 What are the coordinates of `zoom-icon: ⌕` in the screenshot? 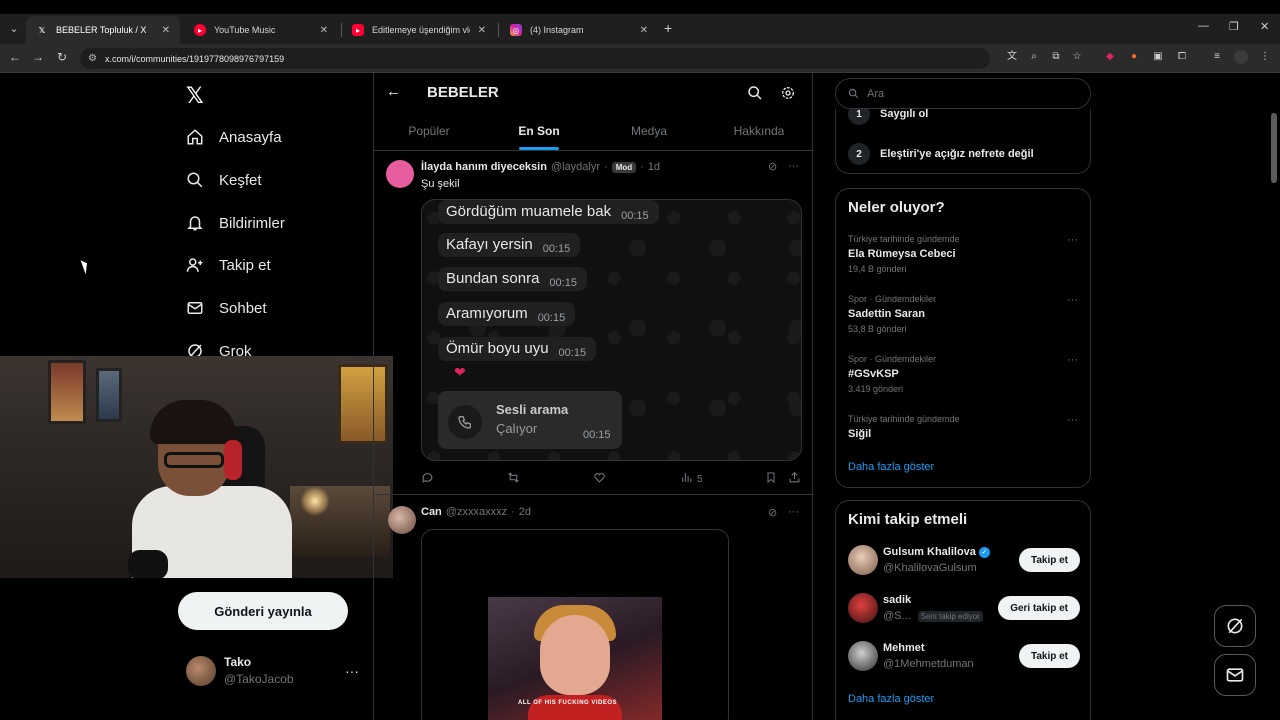 It's located at (1034, 57).